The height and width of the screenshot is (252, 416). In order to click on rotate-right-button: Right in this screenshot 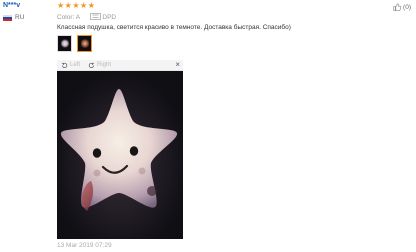, I will do `click(99, 65)`.